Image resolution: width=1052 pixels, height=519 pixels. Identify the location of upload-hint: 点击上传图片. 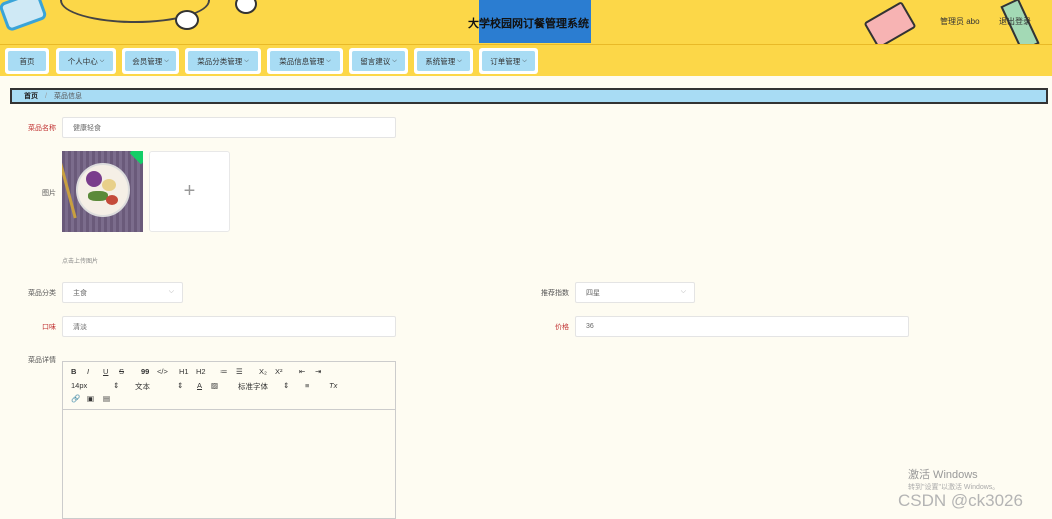
(80, 262).